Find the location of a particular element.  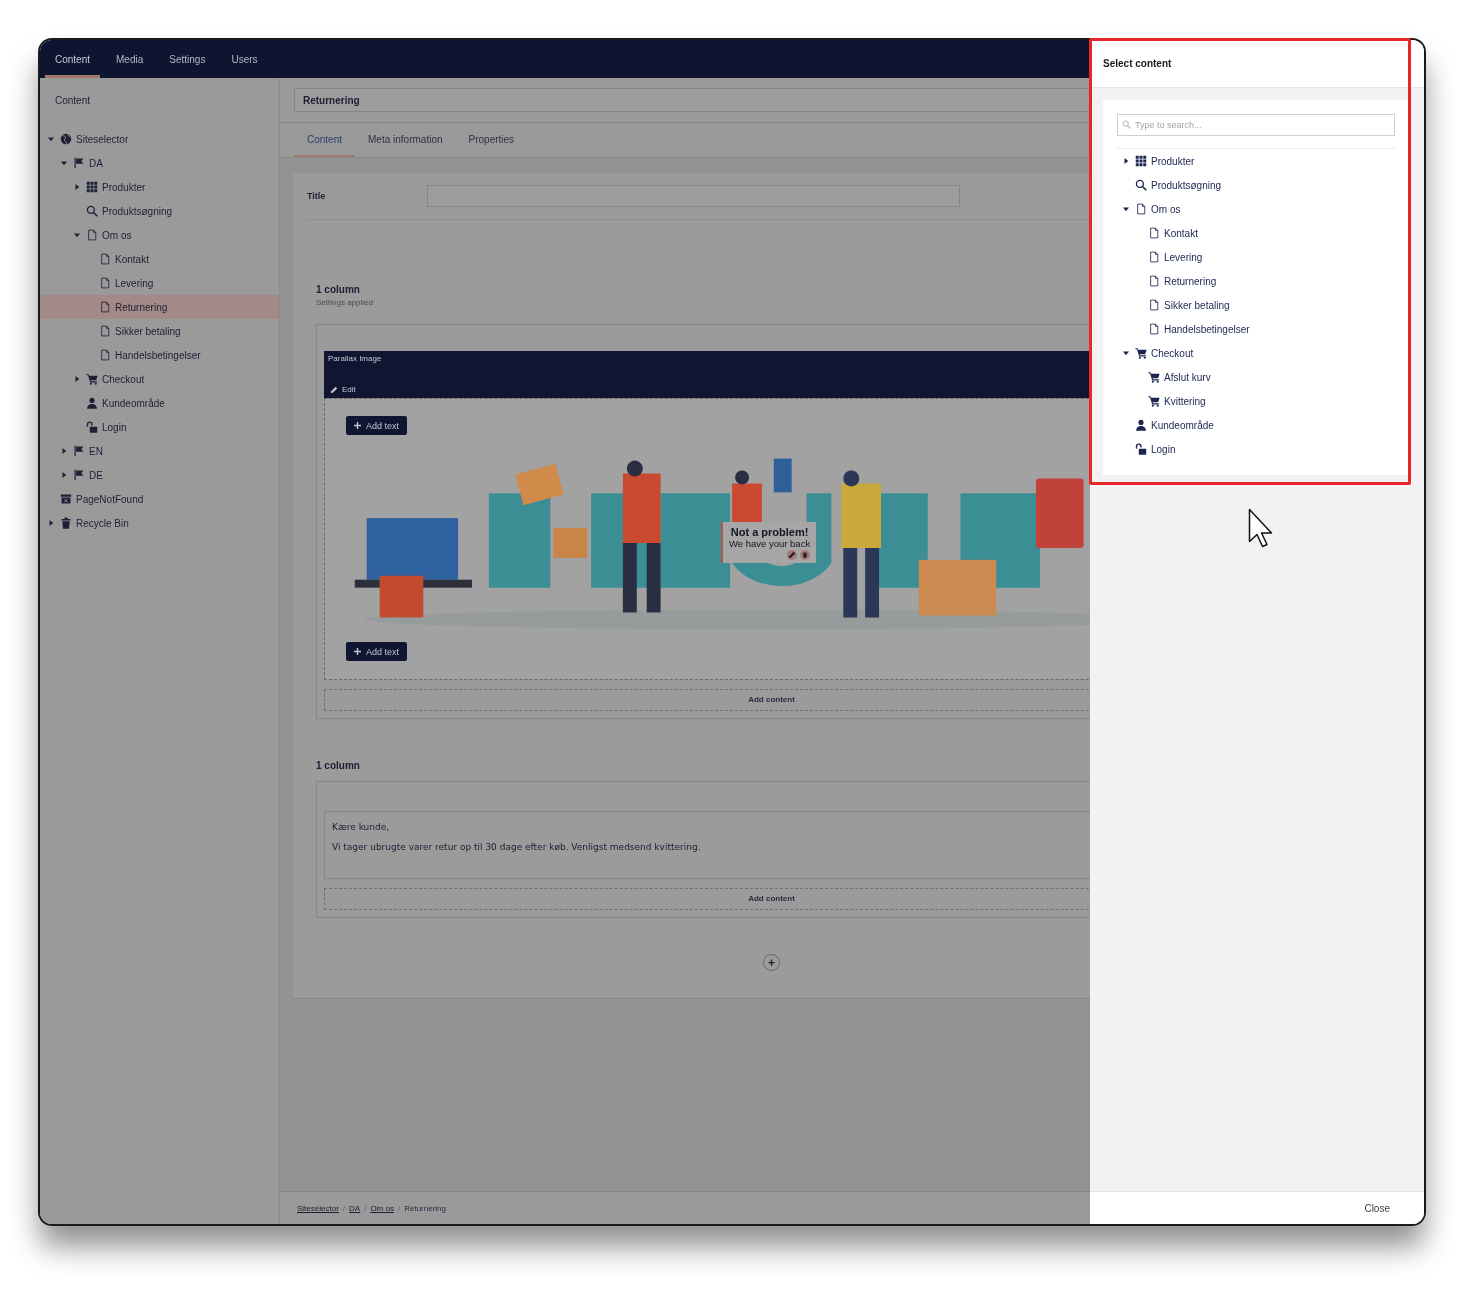

nav-tab: Media is located at coordinates (130, 59).